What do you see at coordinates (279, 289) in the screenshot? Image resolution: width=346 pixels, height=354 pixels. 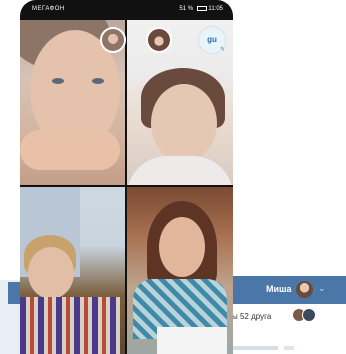 I see `profile-name: Миша` at bounding box center [279, 289].